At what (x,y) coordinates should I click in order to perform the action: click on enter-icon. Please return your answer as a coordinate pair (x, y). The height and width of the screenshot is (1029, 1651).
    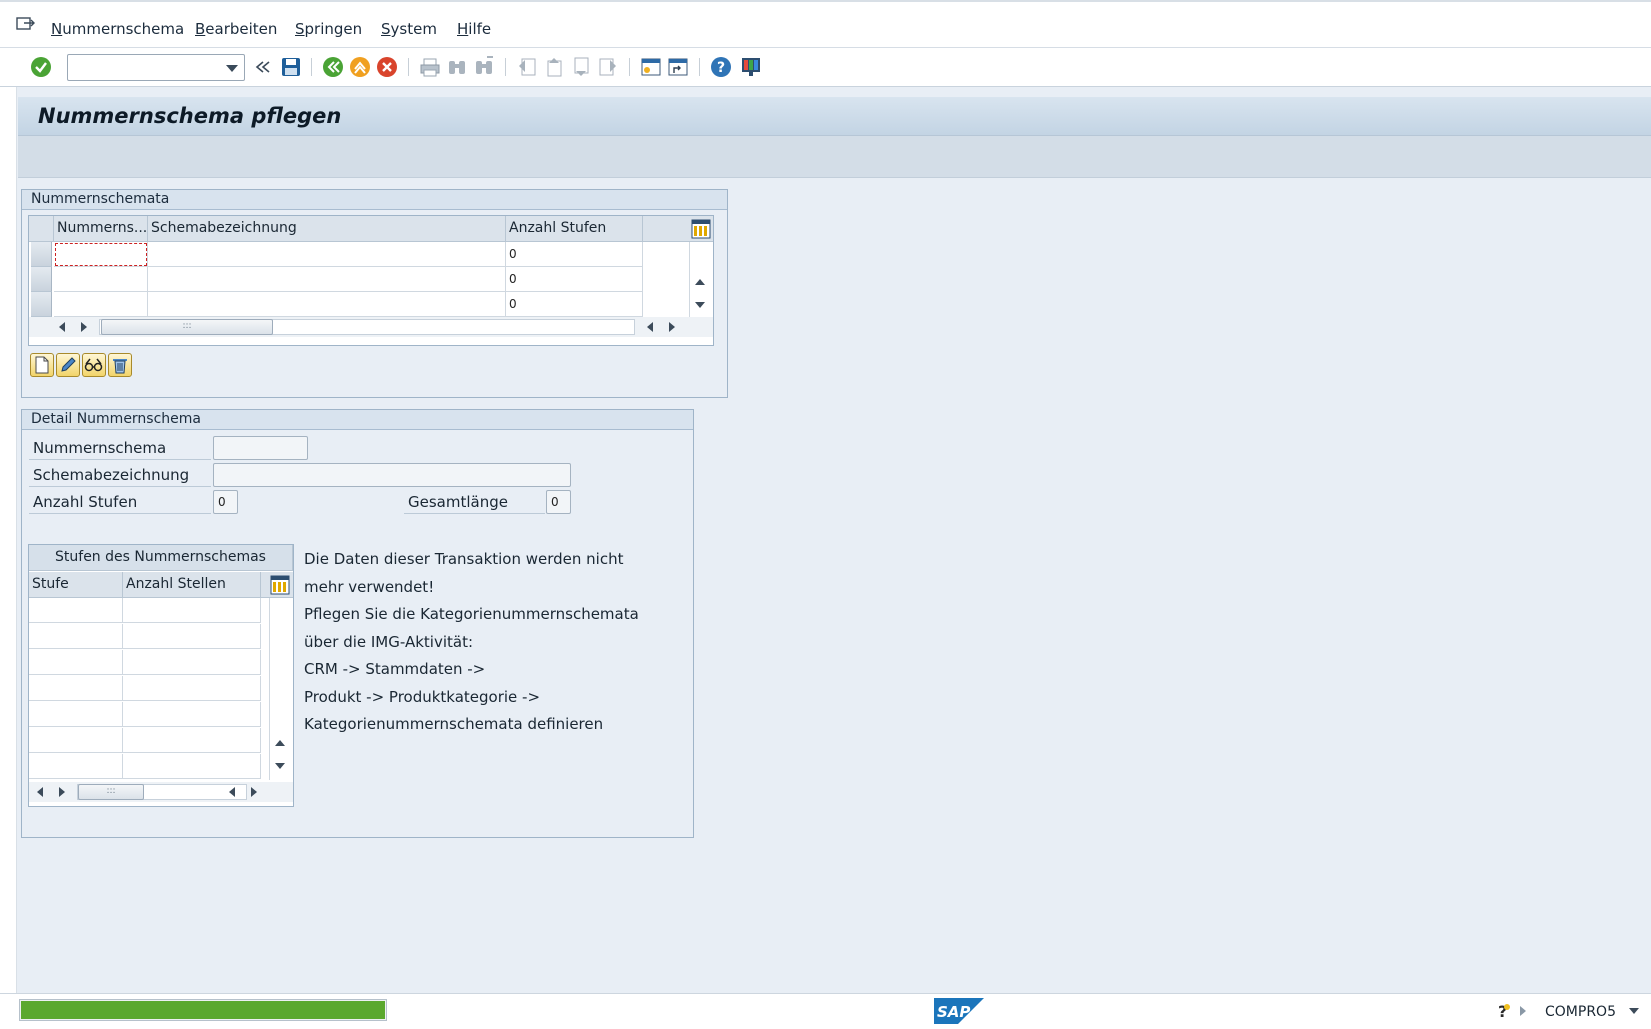
    Looking at the image, I should click on (41, 67).